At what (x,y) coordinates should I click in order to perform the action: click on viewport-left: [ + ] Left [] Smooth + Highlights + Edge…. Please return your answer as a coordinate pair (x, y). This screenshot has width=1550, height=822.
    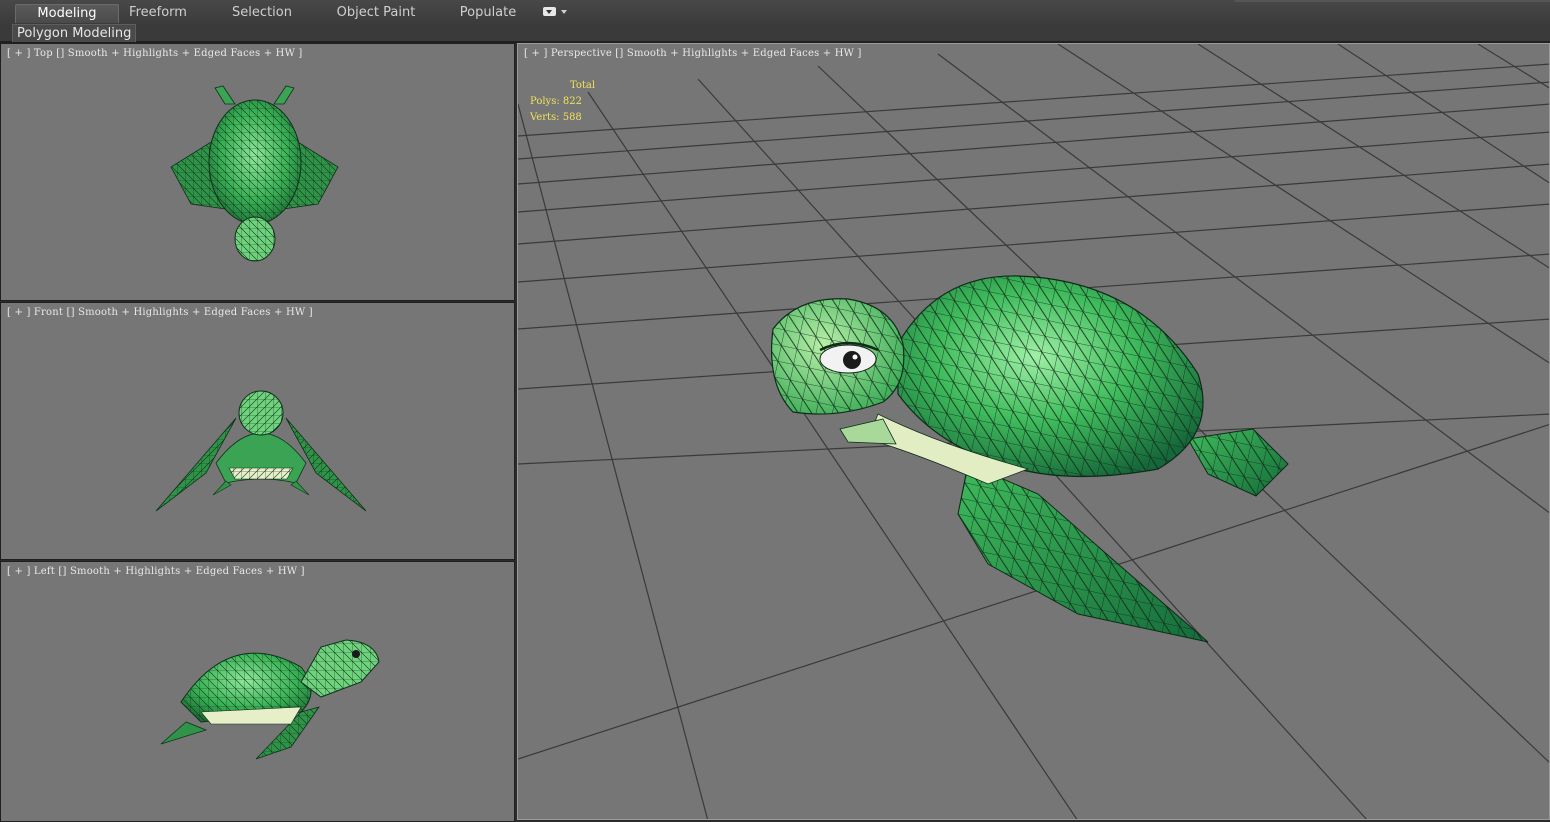
    Looking at the image, I should click on (257, 691).